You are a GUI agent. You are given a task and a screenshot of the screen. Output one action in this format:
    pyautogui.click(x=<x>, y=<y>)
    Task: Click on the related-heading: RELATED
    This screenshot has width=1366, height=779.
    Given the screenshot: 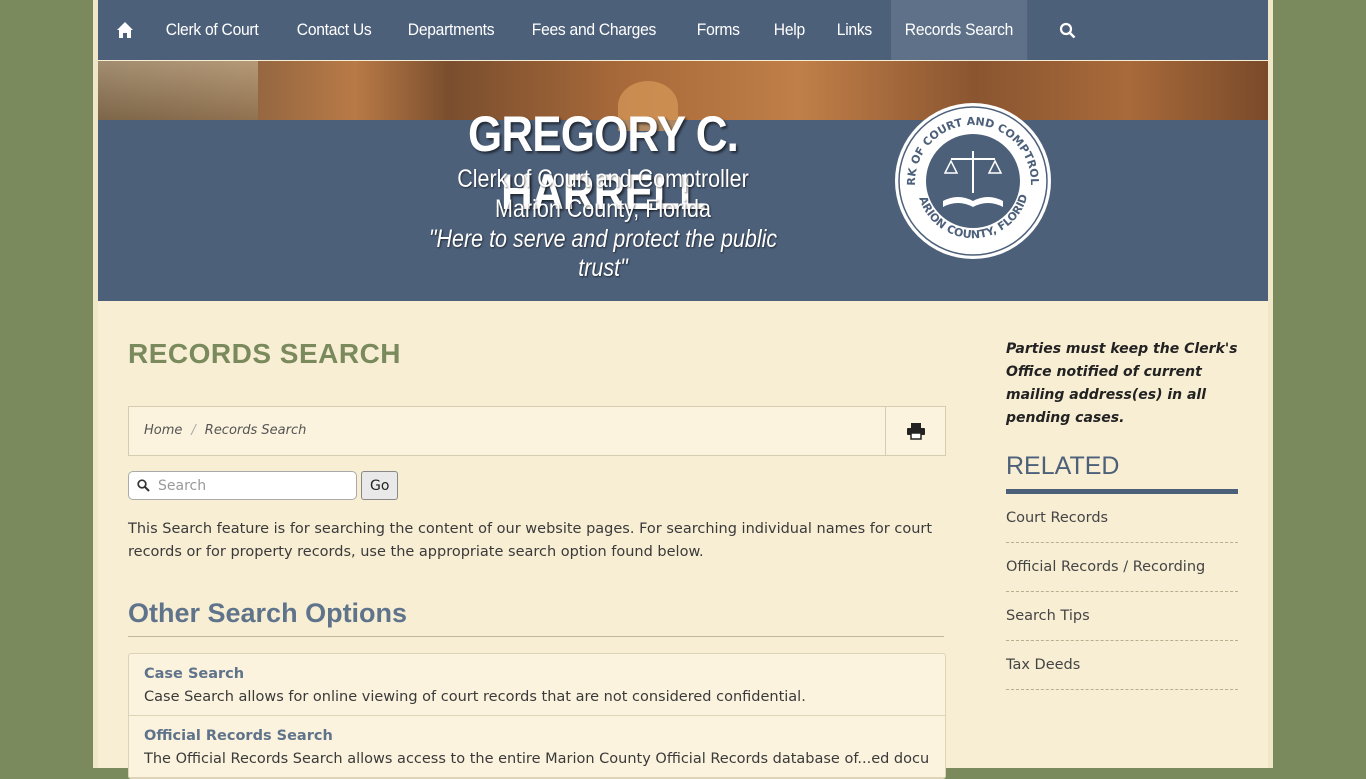 What is the action you would take?
    pyautogui.click(x=1122, y=473)
    